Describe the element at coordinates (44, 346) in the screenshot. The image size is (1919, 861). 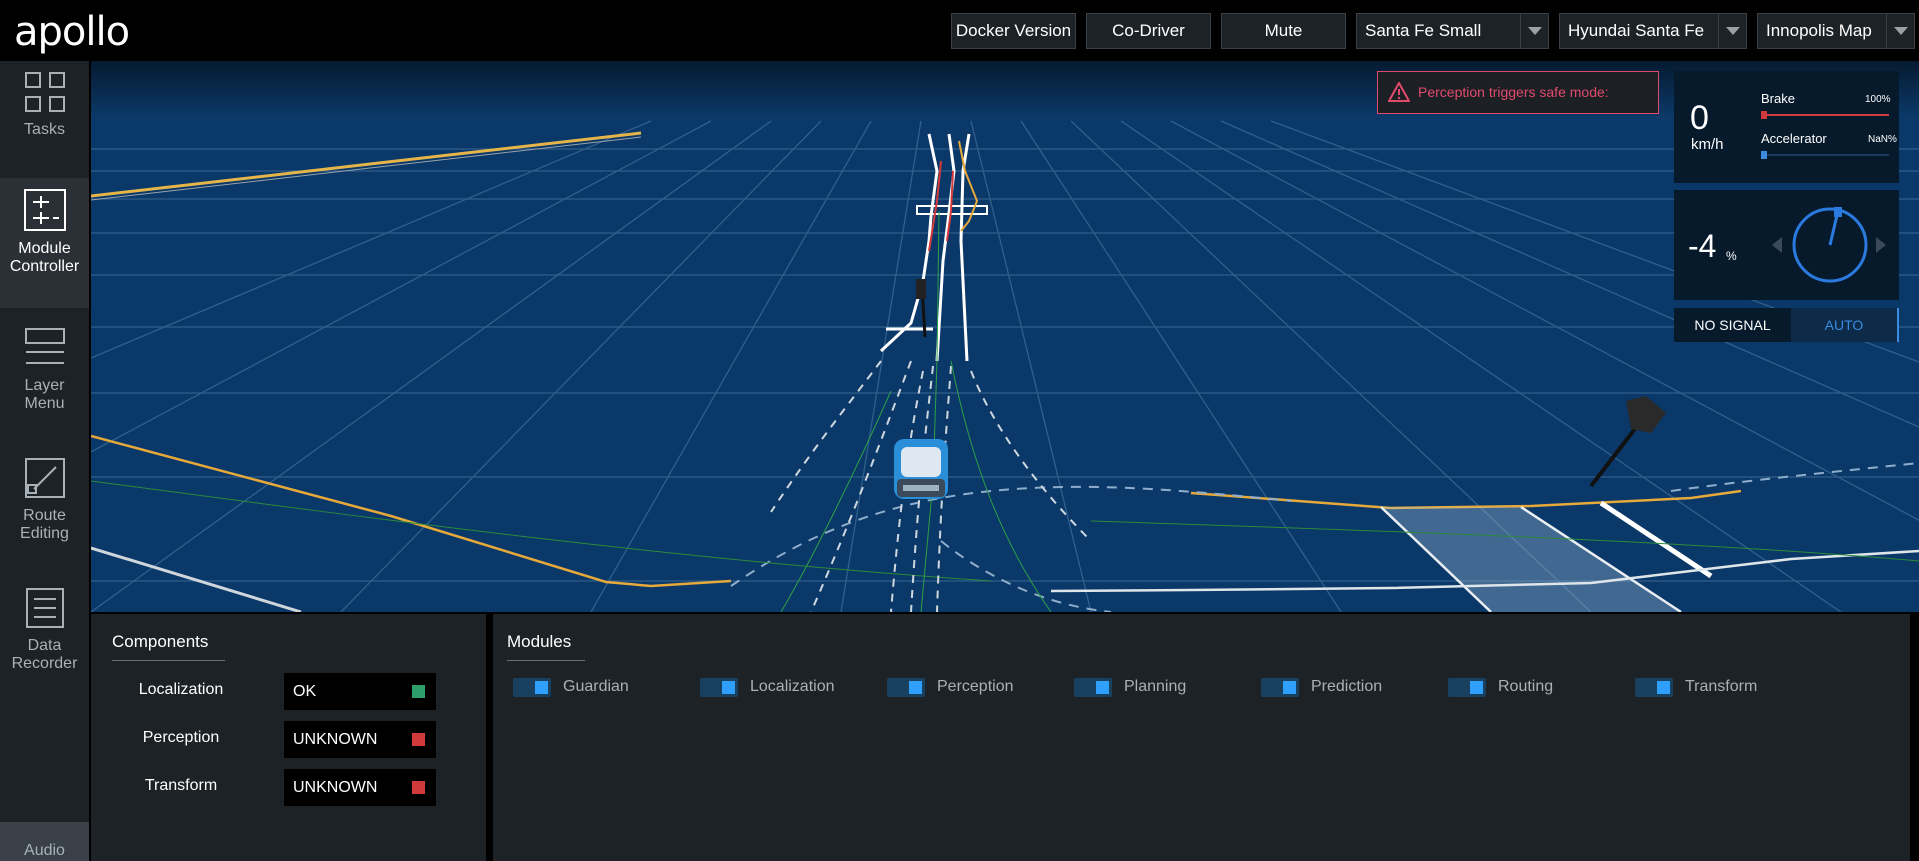
I see `layer-menu-icon` at that location.